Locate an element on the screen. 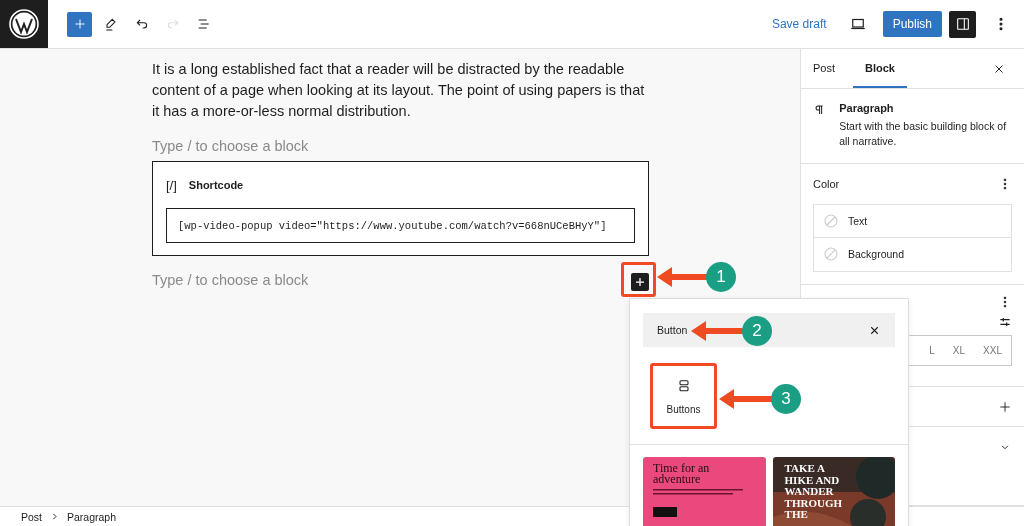 The height and width of the screenshot is (526, 1024). block-title: Paragraph is located at coordinates (867, 107).